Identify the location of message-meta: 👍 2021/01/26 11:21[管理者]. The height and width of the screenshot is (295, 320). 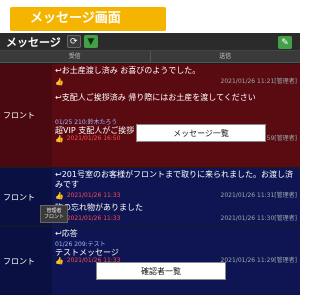
(176, 82).